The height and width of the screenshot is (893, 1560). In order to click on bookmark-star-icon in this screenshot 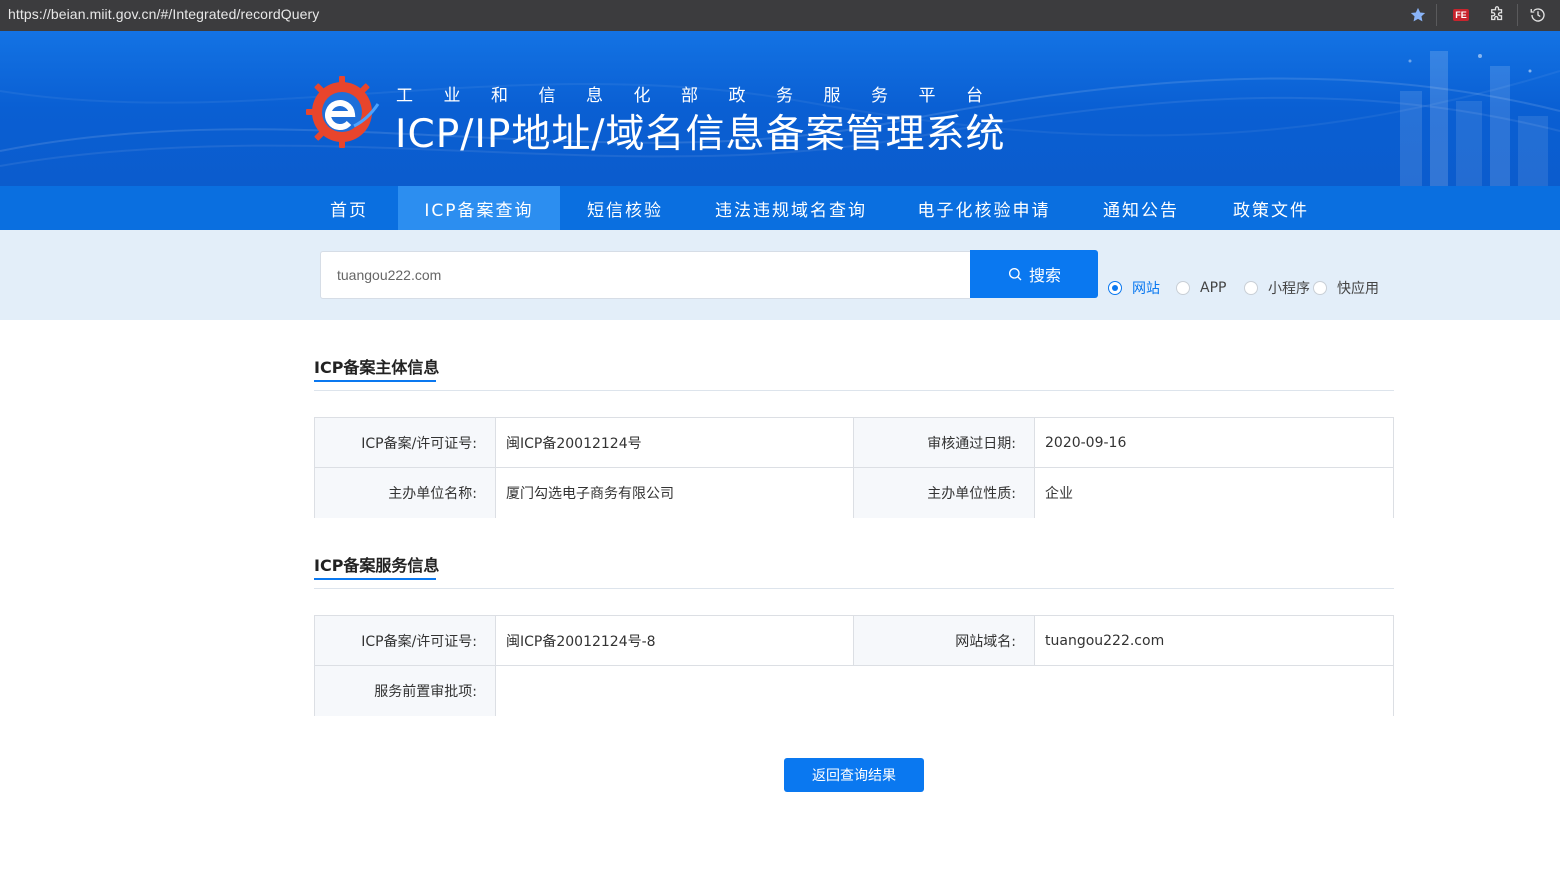, I will do `click(1418, 15)`.